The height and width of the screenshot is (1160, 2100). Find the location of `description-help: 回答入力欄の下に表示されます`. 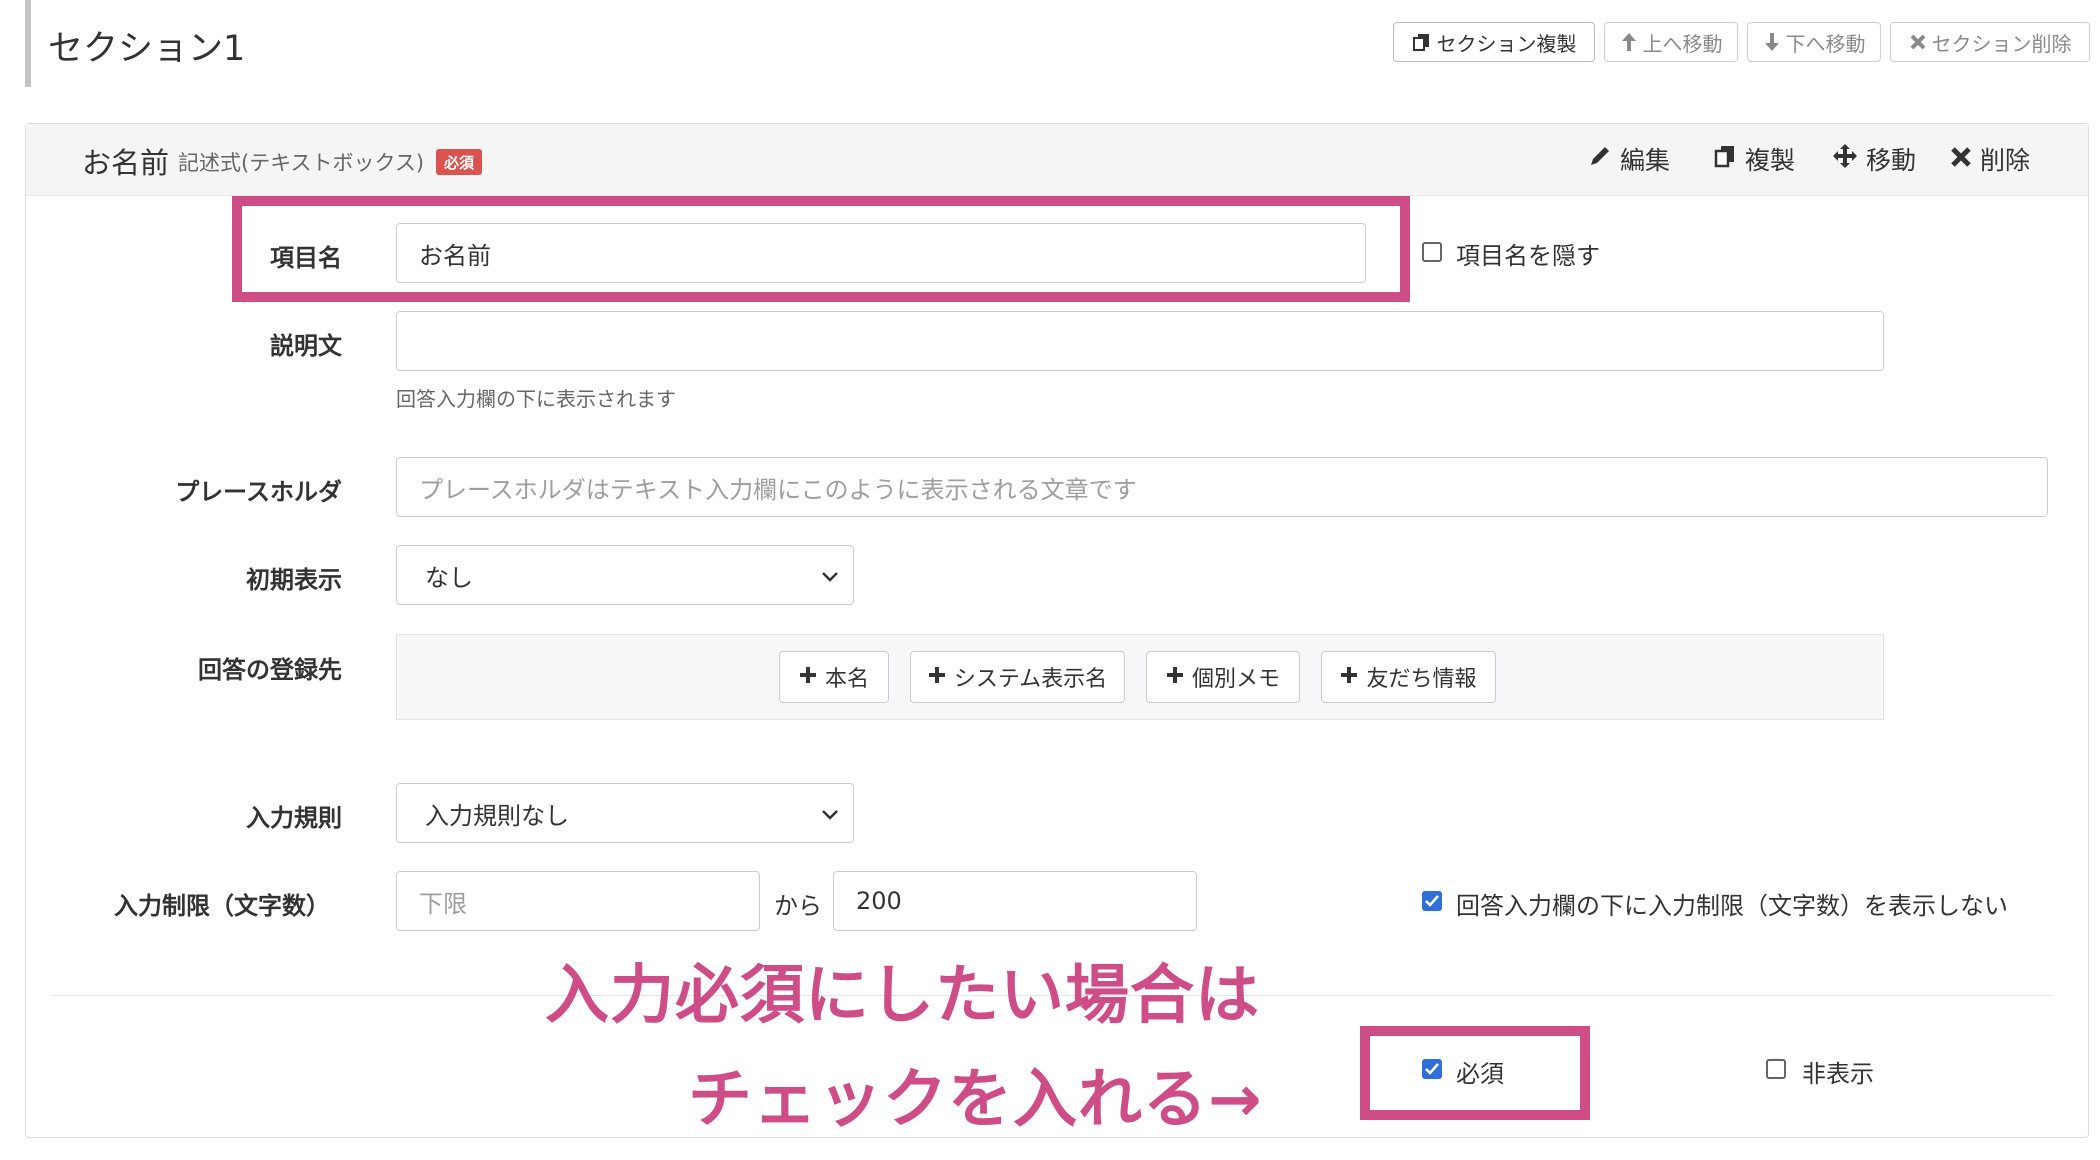

description-help: 回答入力欄の下に表示されます is located at coordinates (536, 399).